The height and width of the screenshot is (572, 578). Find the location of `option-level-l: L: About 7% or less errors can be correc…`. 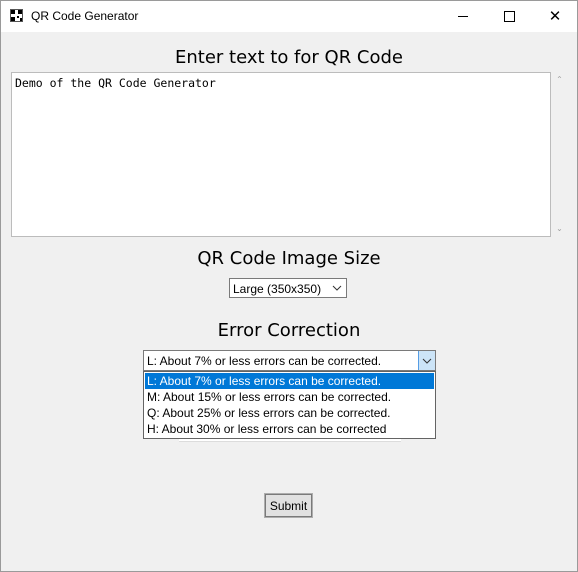

option-level-l: L: About 7% or less errors can be correc… is located at coordinates (289, 381).